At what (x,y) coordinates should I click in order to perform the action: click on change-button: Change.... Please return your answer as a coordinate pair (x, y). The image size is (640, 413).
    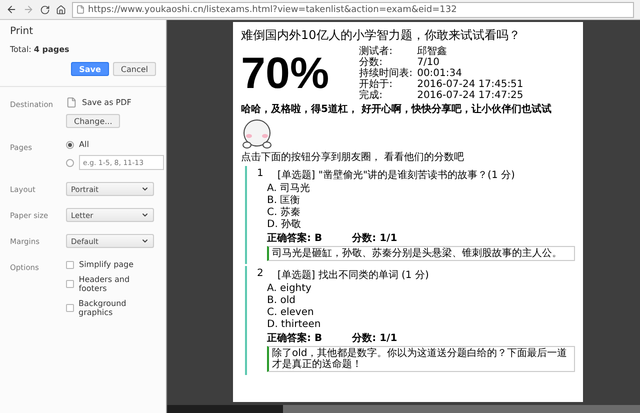
    Looking at the image, I should click on (93, 121).